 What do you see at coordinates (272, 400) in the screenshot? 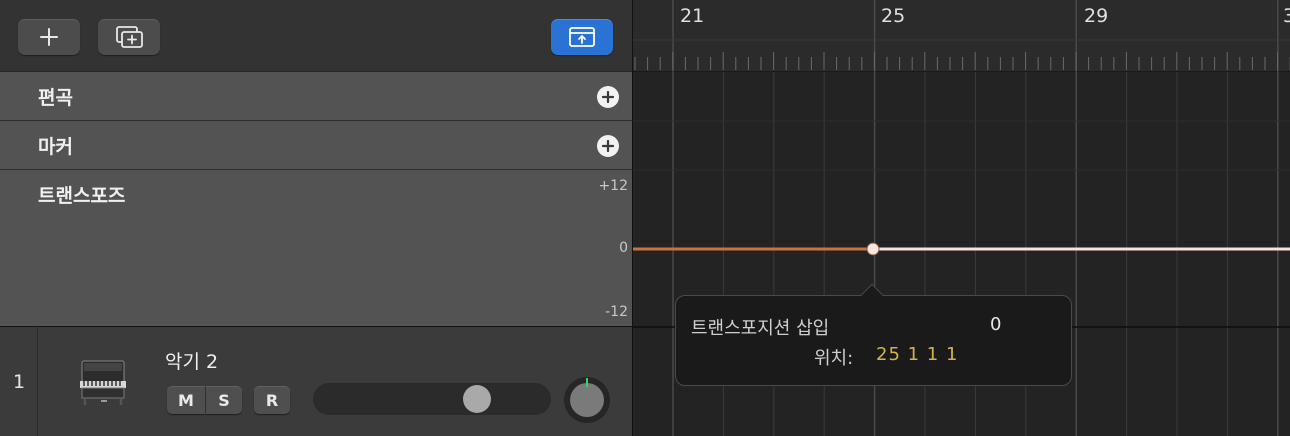
I see `record-enable-button: R` at bounding box center [272, 400].